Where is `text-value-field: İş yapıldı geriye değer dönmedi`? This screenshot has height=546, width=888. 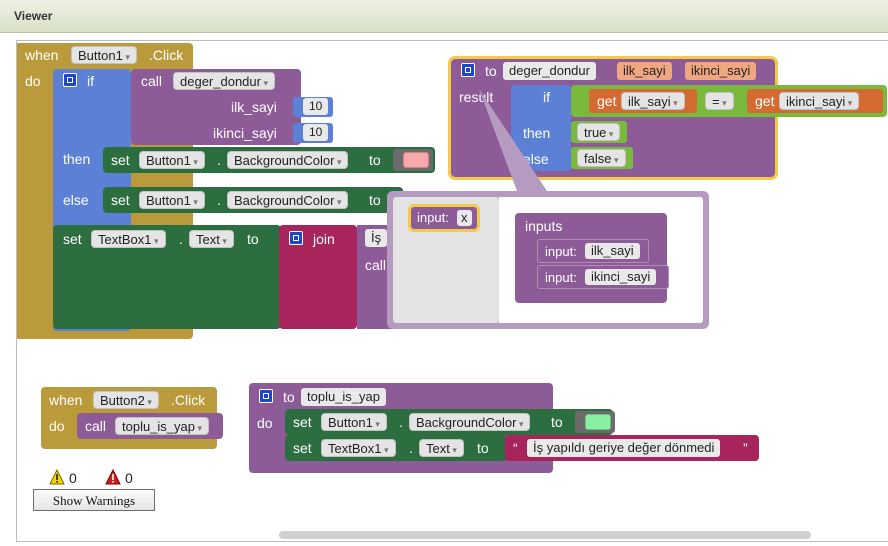 text-value-field: İş yapıldı geriye değer dönmedi is located at coordinates (624, 448).